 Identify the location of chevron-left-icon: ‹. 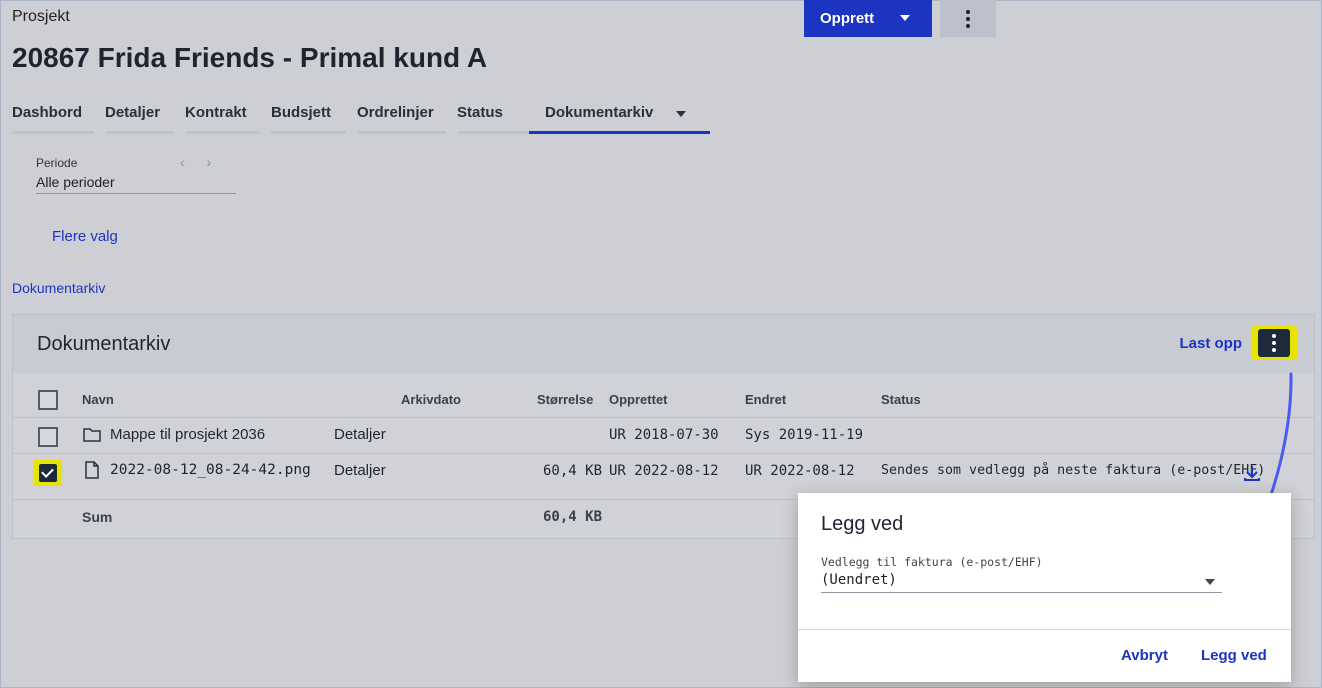
(182, 162).